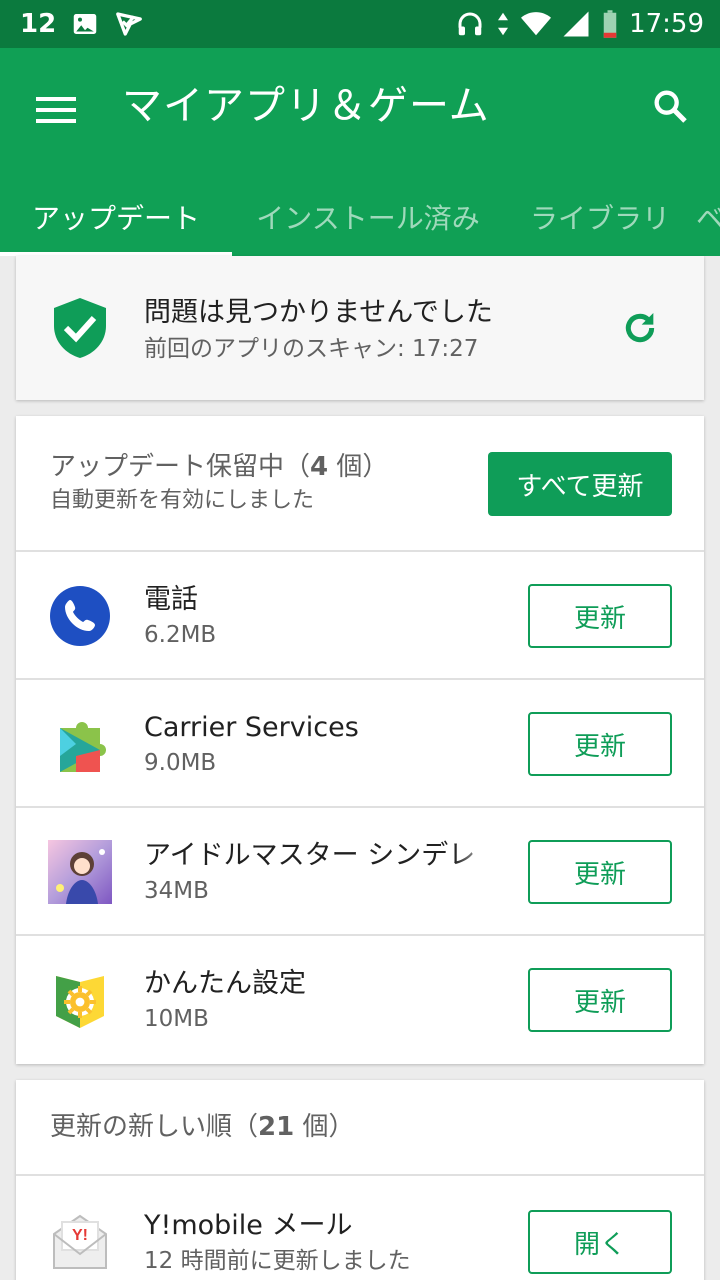  I want to click on notification-count: 12, so click(38, 24).